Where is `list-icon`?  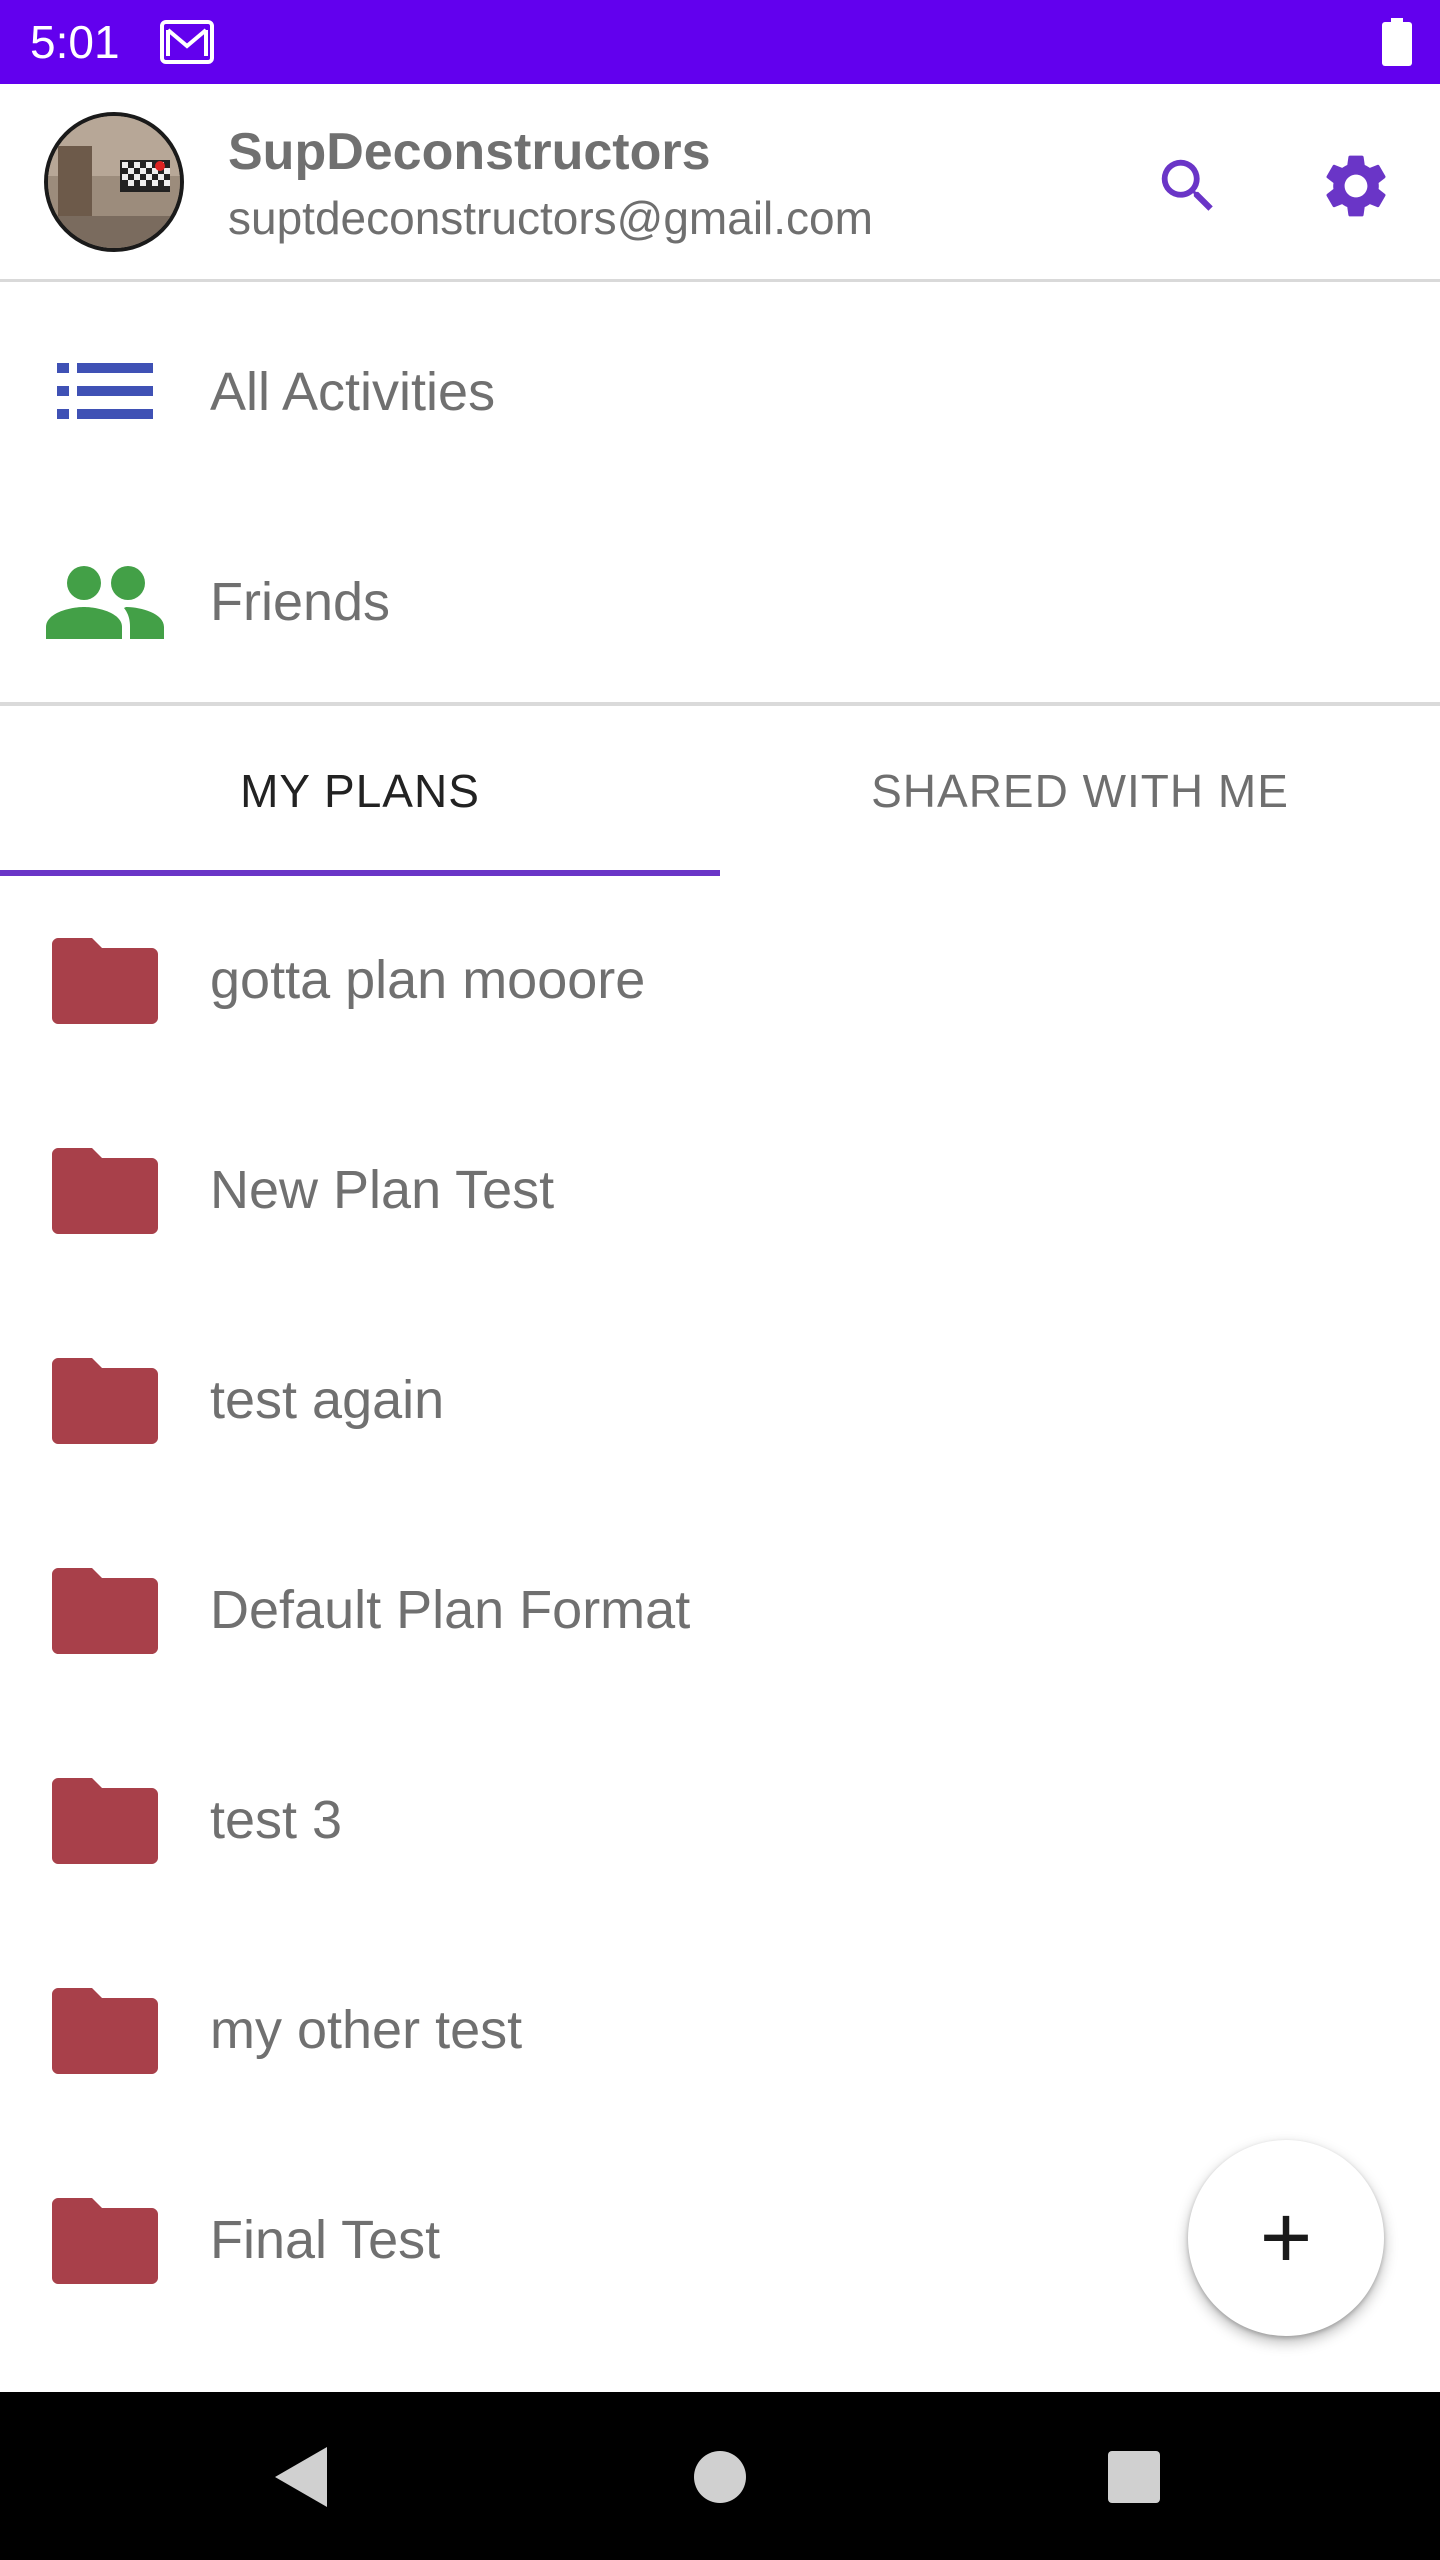 list-icon is located at coordinates (105, 391).